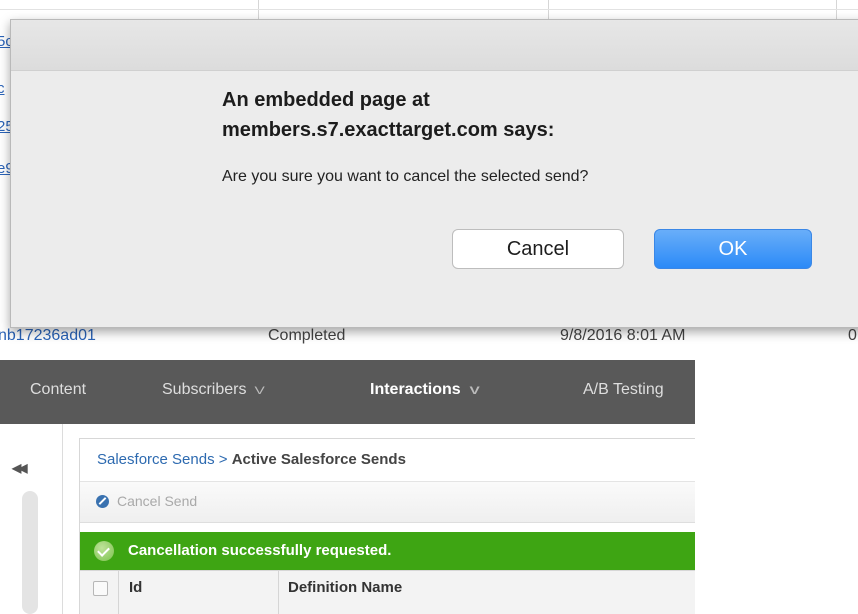 The image size is (858, 614). Describe the element at coordinates (345, 587) in the screenshot. I see `column-header-definition-name: Definition Name` at that location.